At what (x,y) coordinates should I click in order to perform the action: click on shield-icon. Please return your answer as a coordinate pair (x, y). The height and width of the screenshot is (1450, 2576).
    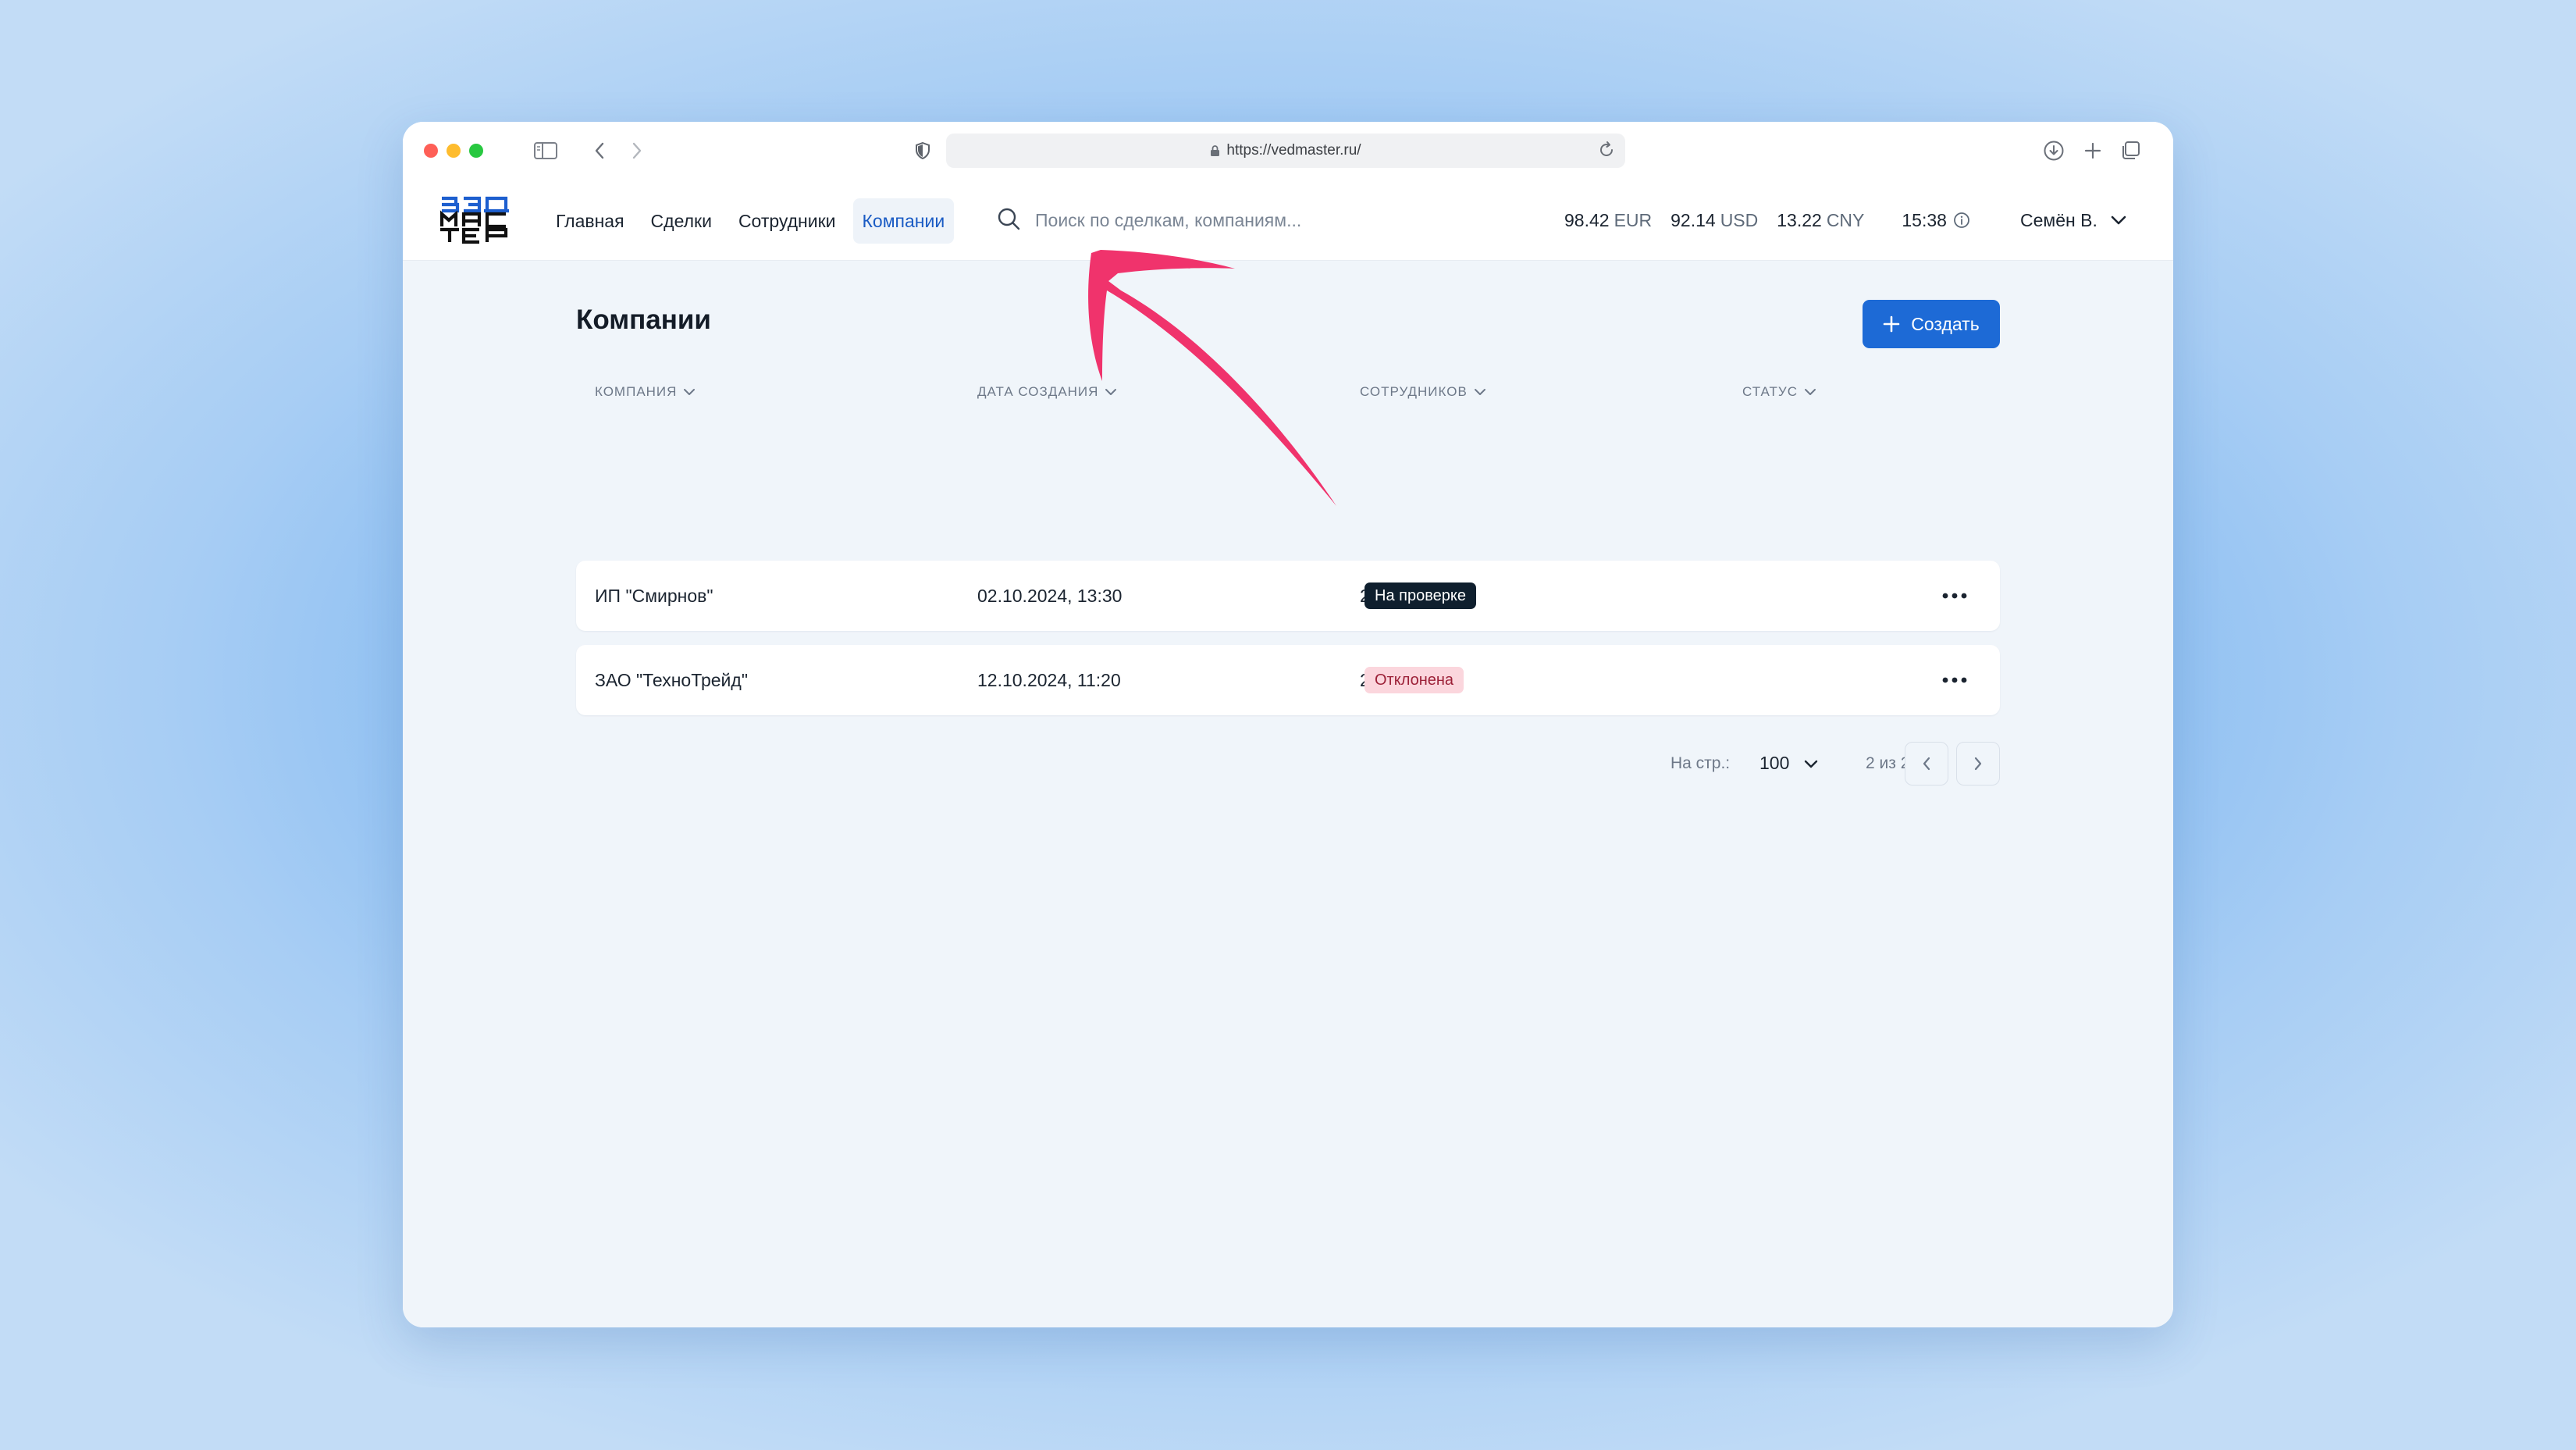
    Looking at the image, I should click on (922, 151).